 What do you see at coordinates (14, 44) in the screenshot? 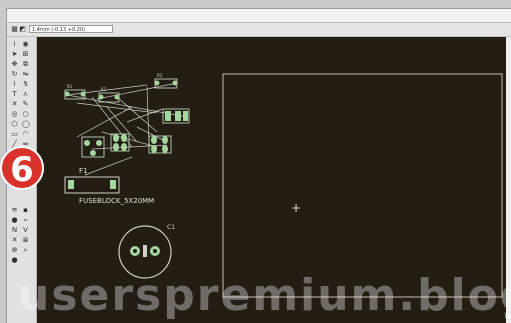
I see `info-icon: i` at bounding box center [14, 44].